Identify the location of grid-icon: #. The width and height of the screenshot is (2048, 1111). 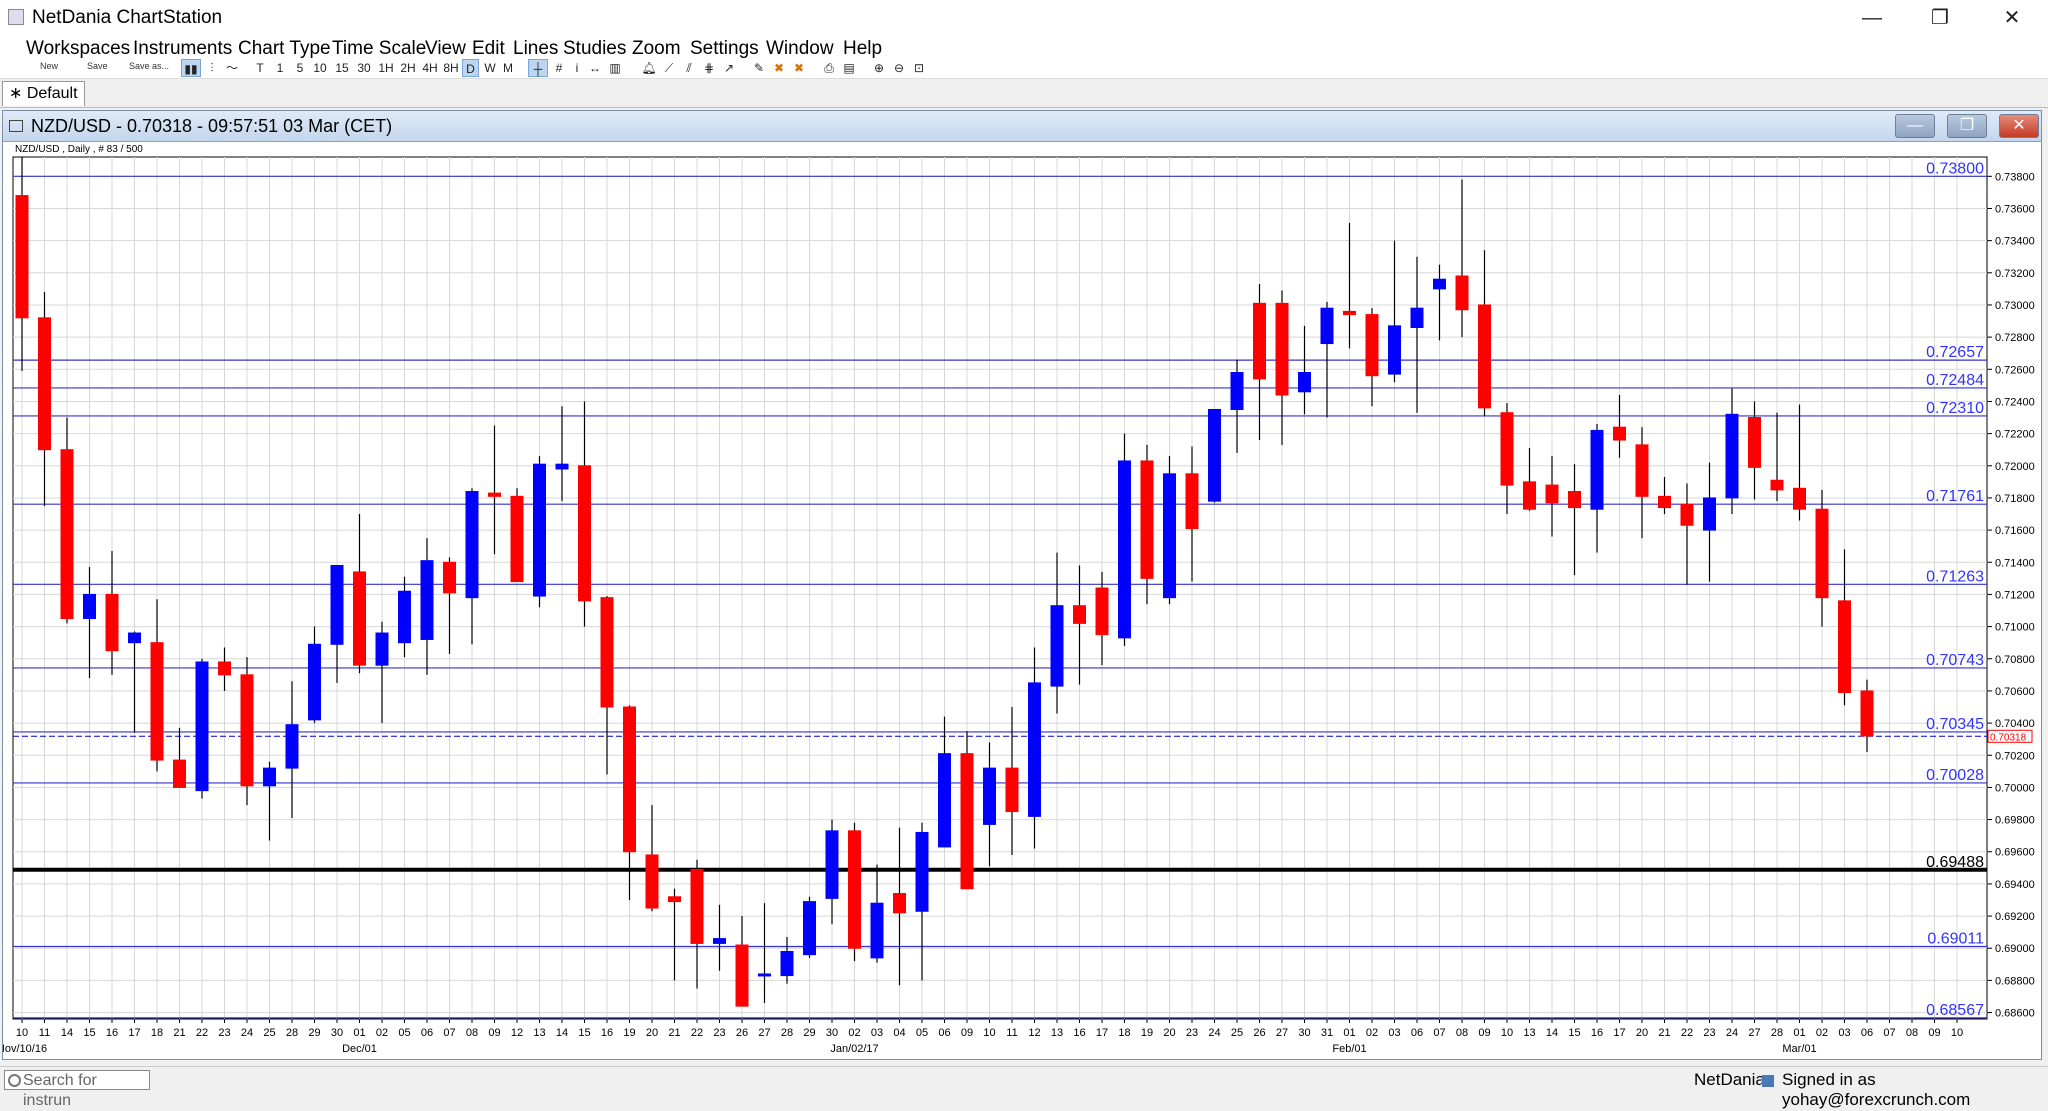
(559, 68).